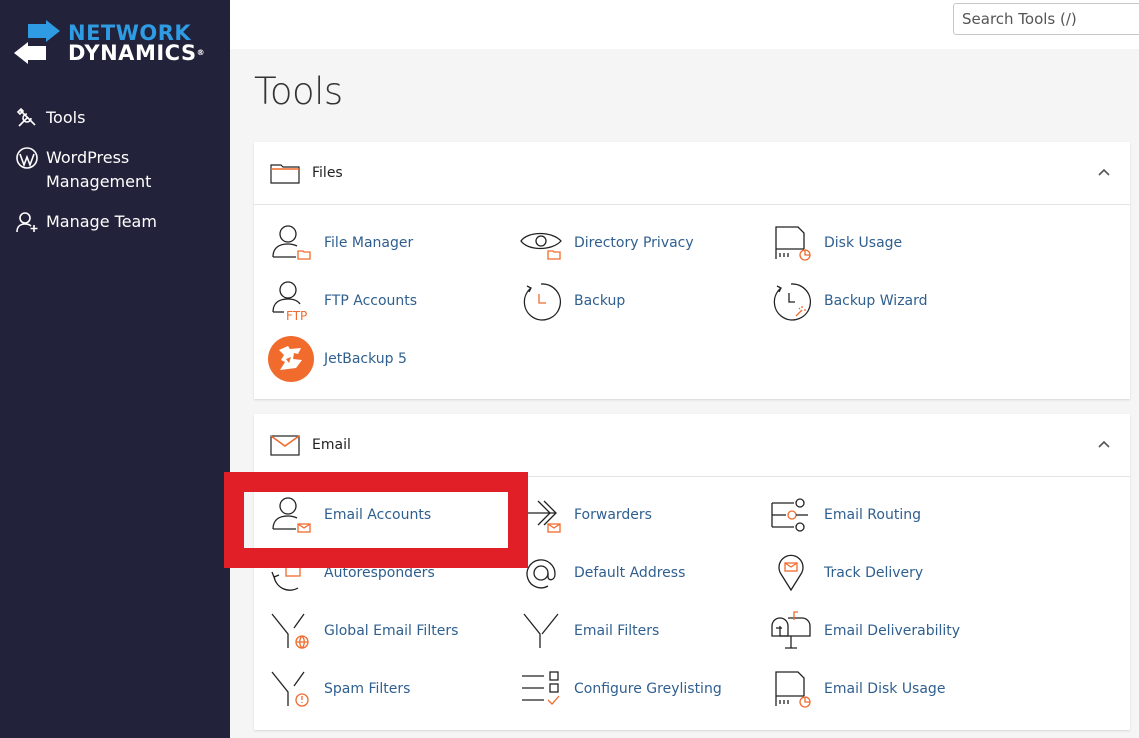 The height and width of the screenshot is (738, 1139). What do you see at coordinates (541, 631) in the screenshot?
I see `email-filters-icon` at bounding box center [541, 631].